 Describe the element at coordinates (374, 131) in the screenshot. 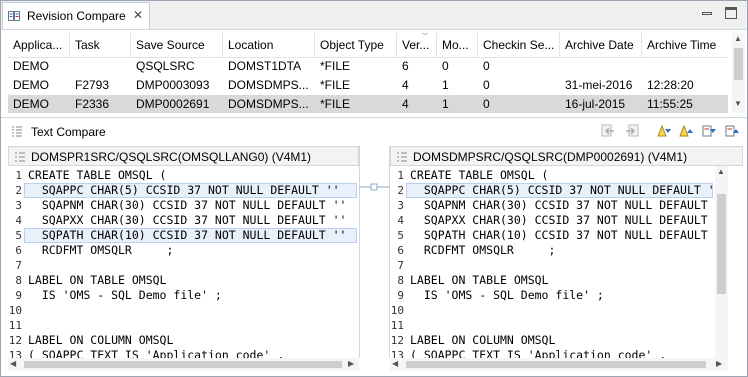

I see `text-compare-toolbar: Text Compare` at that location.